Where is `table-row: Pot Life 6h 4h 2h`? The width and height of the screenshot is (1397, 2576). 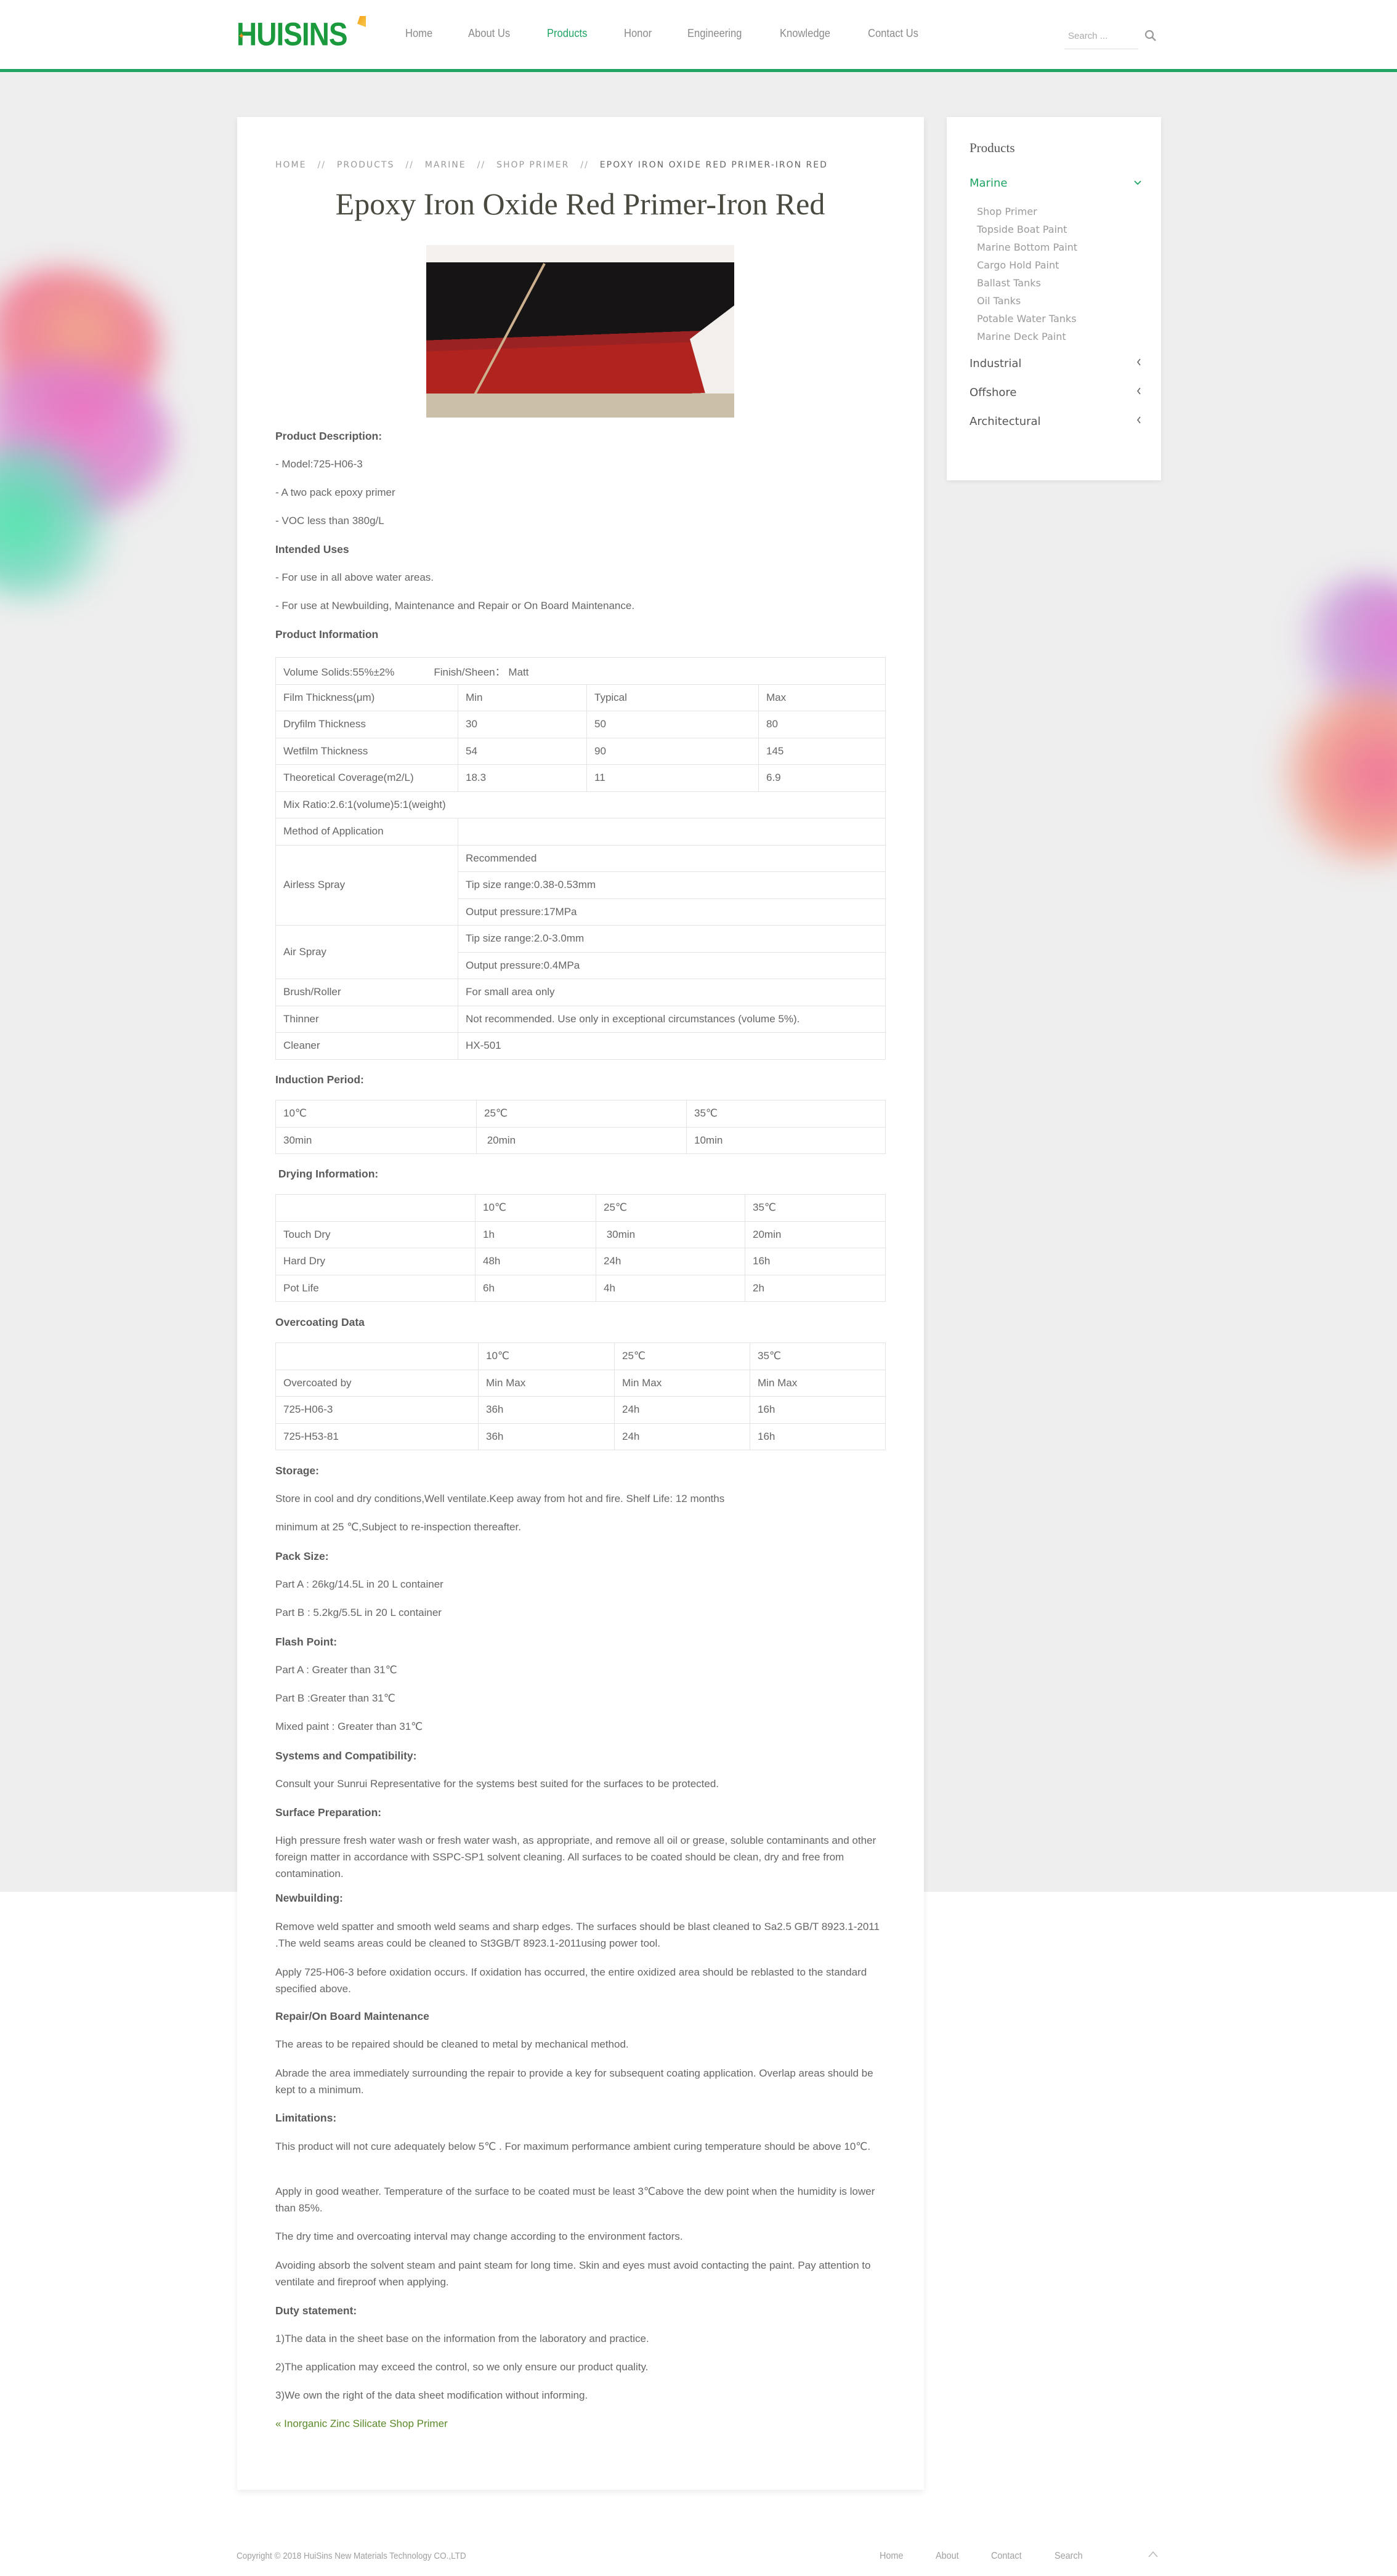 table-row: Pot Life 6h 4h 2h is located at coordinates (580, 1288).